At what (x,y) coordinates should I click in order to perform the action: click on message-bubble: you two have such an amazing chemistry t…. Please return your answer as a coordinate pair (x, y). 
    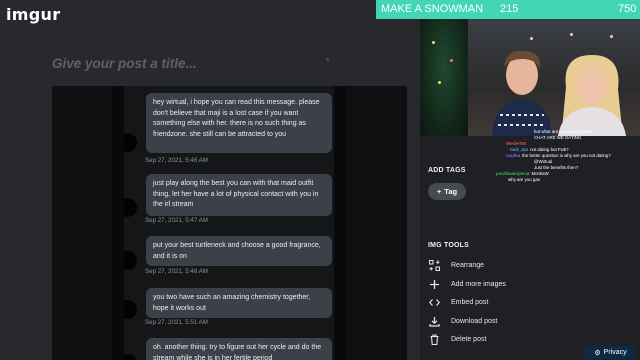
    Looking at the image, I should click on (239, 303).